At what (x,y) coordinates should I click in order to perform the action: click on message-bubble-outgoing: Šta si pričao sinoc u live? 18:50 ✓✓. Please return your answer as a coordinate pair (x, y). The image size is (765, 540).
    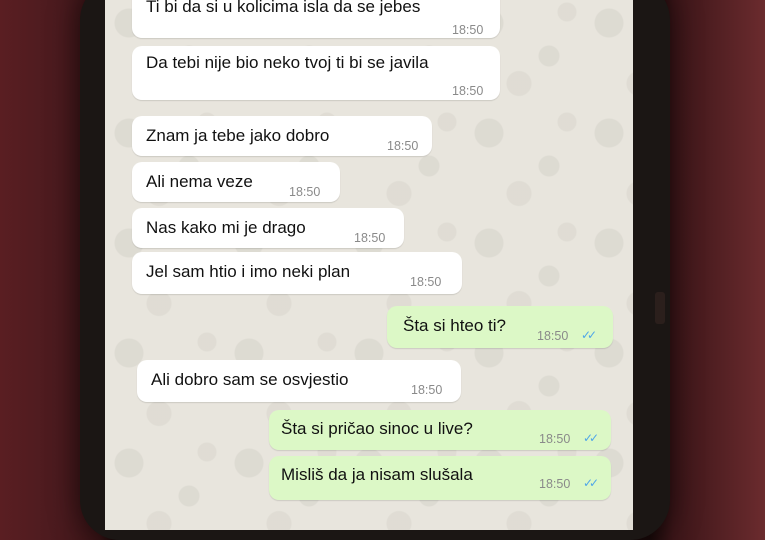
    Looking at the image, I should click on (440, 430).